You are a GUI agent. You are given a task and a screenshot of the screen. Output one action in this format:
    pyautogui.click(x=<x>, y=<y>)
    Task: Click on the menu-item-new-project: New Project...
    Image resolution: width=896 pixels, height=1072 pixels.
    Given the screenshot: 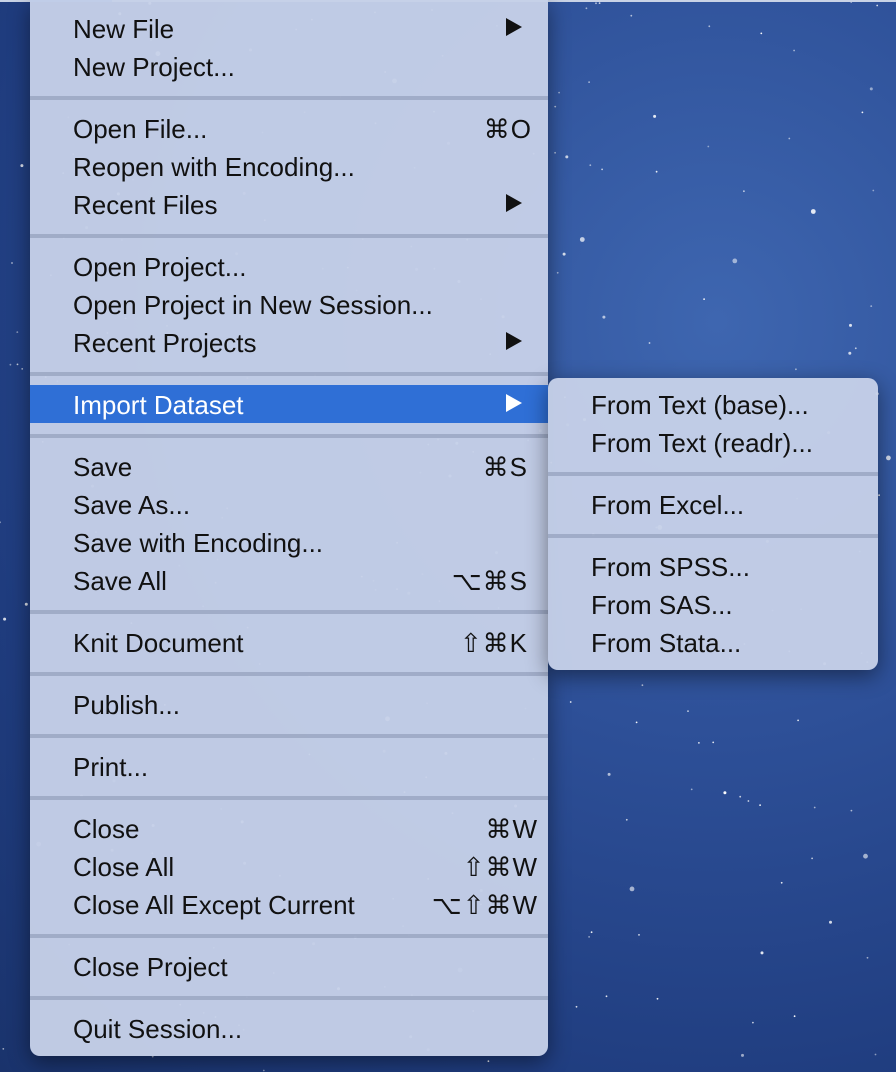 What is the action you would take?
    pyautogui.click(x=289, y=66)
    